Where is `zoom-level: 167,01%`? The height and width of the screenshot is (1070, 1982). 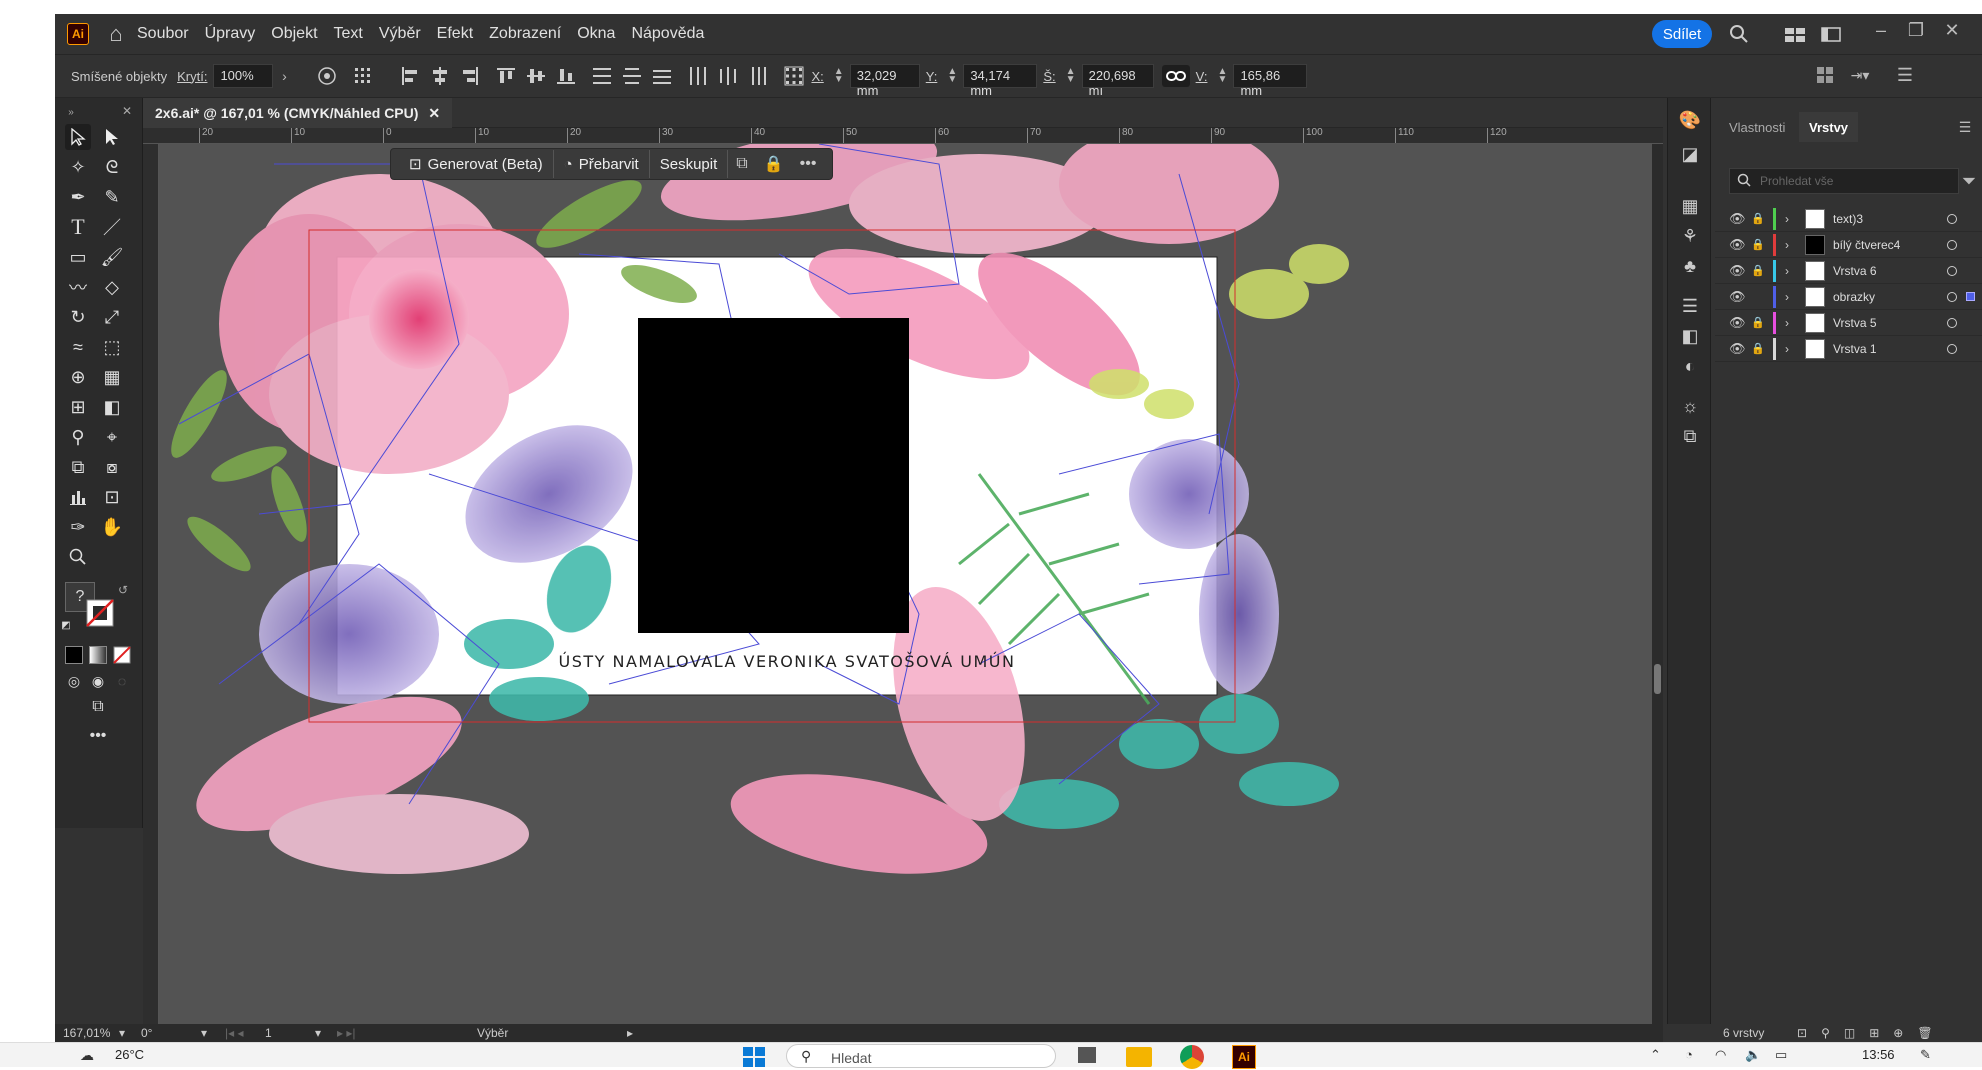 zoom-level: 167,01% is located at coordinates (91, 1033).